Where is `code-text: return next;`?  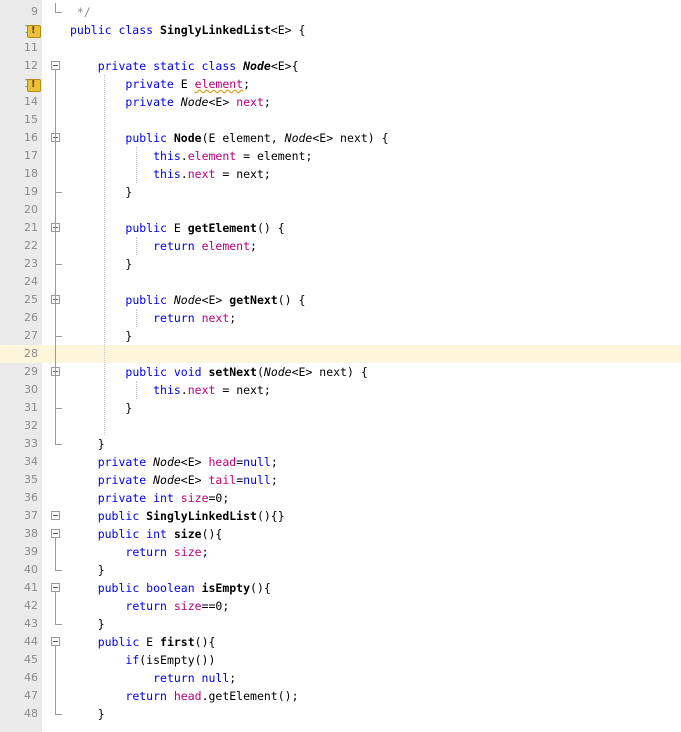
code-text: return next; is located at coordinates (153, 318).